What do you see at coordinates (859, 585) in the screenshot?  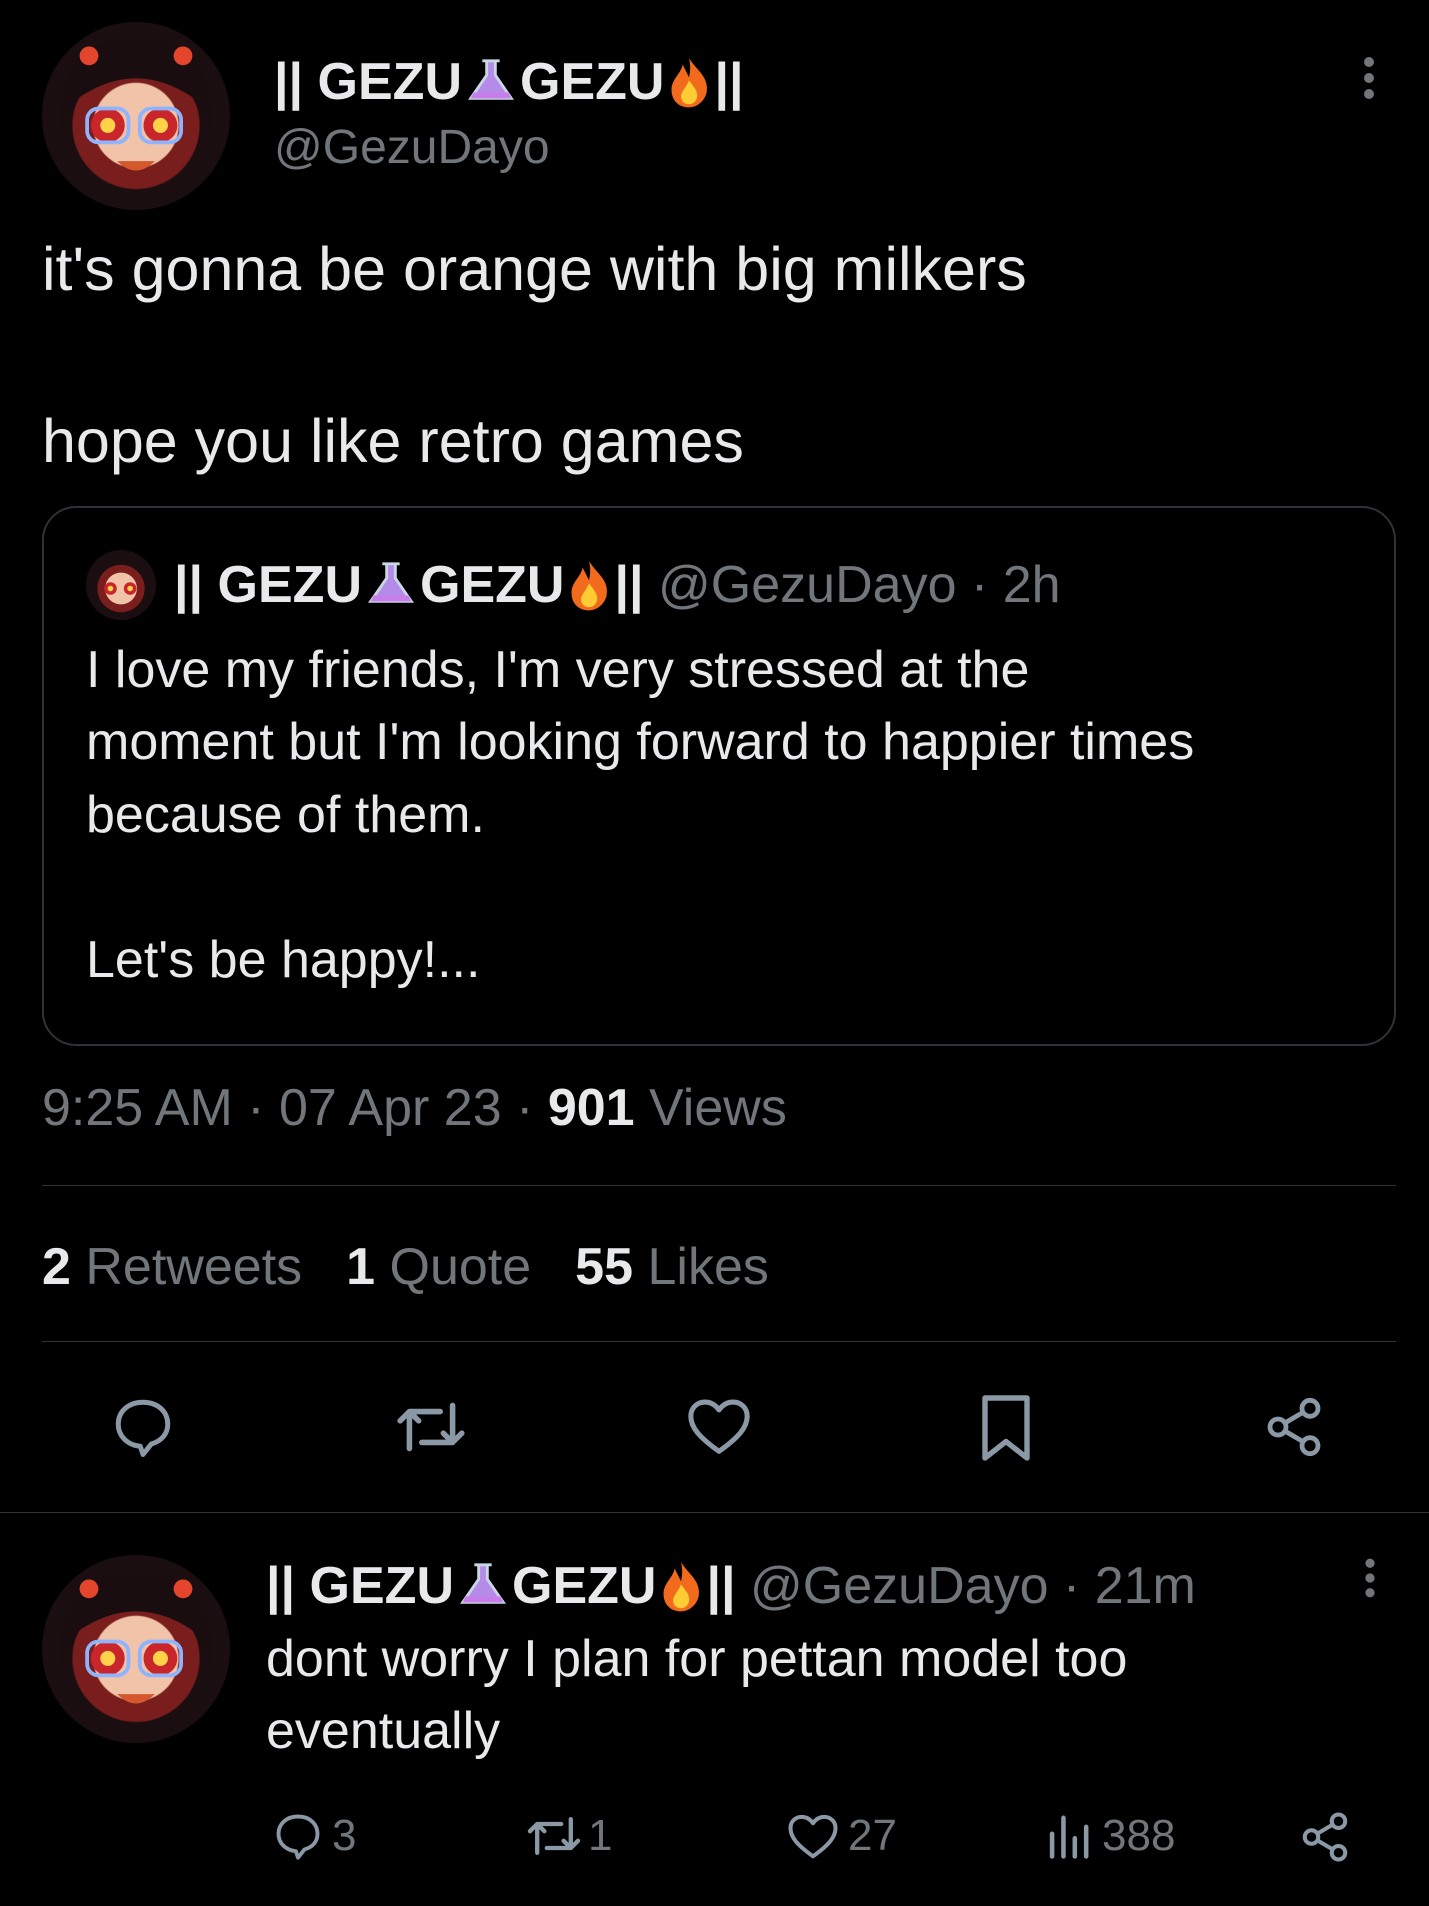 I see `quoted-handle-time: @GezuDayo · 2h` at bounding box center [859, 585].